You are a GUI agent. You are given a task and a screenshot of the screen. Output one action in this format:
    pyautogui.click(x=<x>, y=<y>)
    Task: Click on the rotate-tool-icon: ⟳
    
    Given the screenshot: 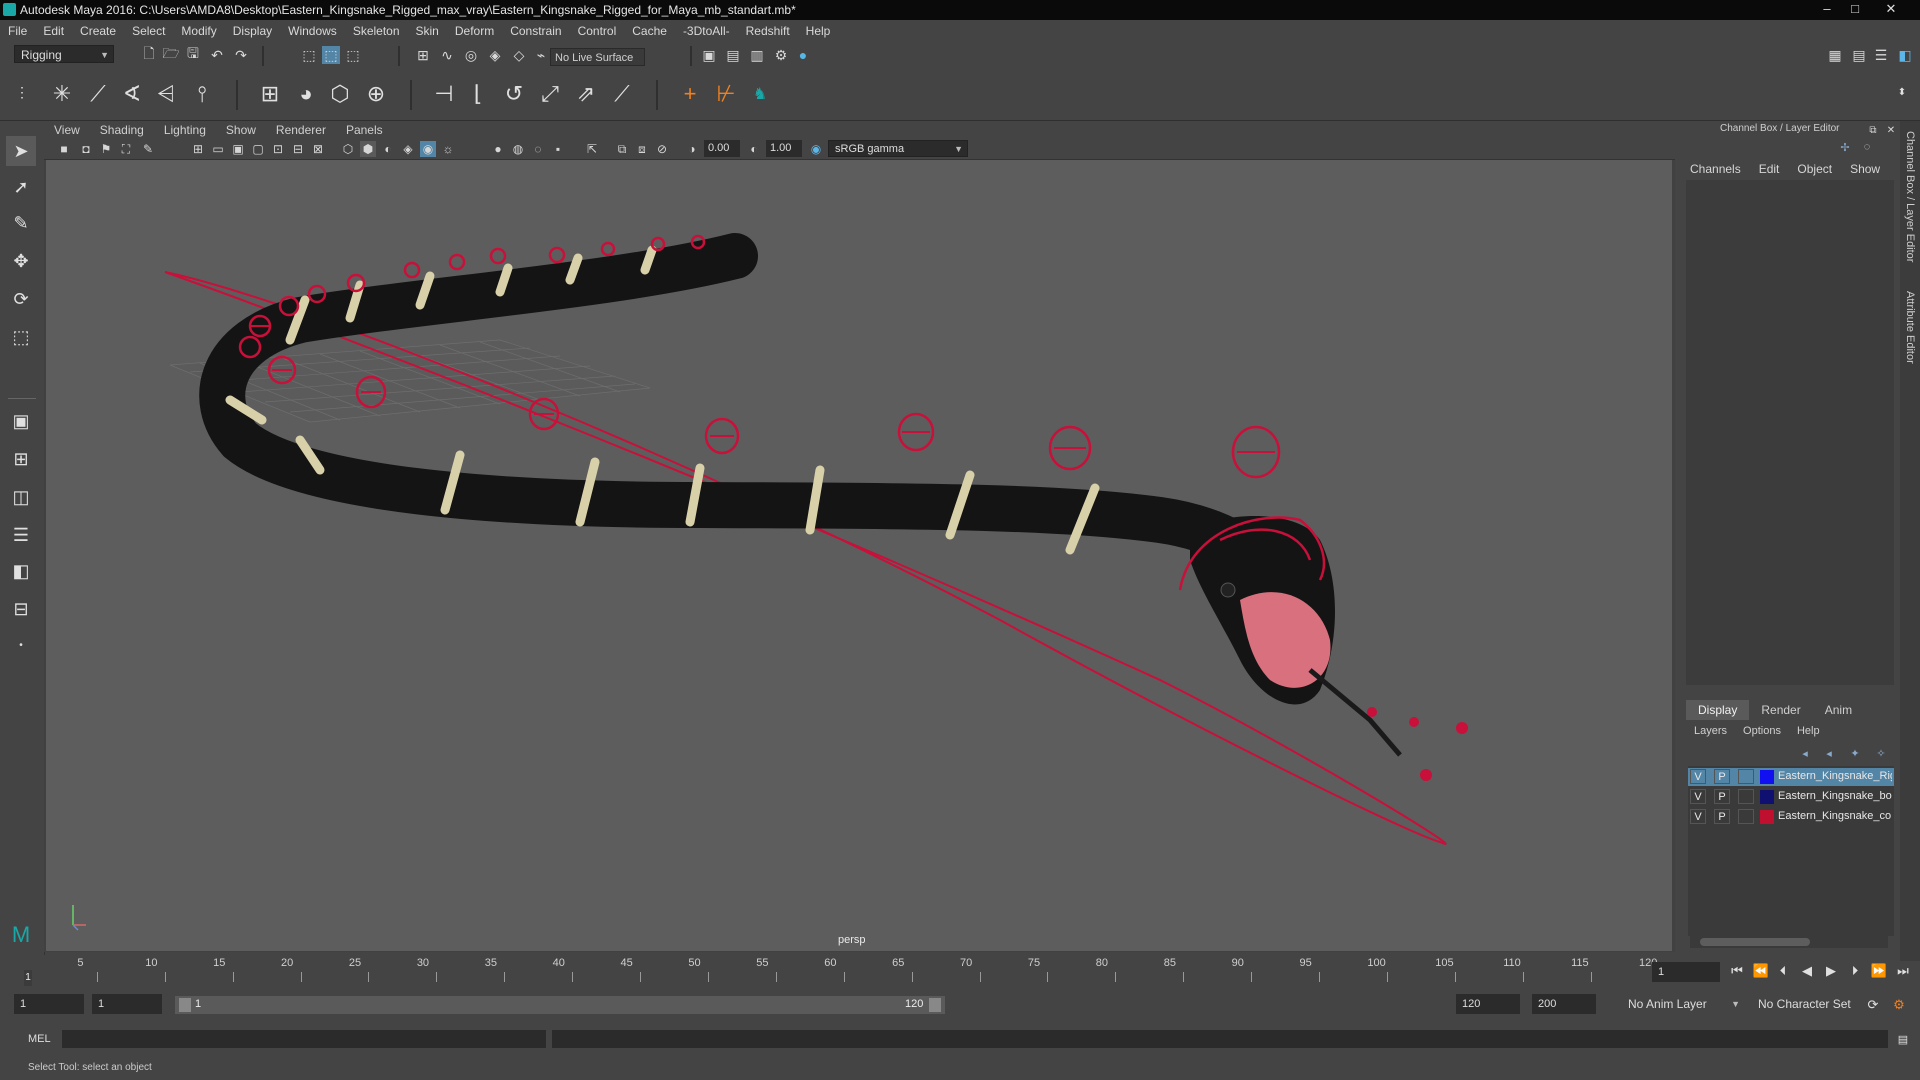 What is the action you would take?
    pyautogui.click(x=21, y=299)
    